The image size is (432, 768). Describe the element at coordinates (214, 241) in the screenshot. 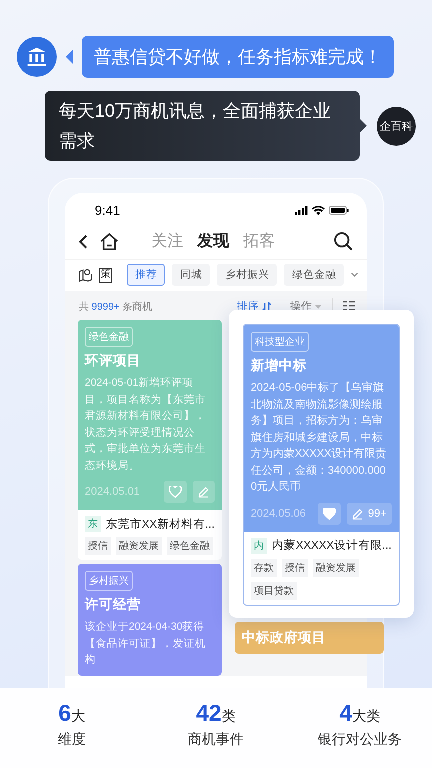

I see `nav-tab: 发现` at that location.